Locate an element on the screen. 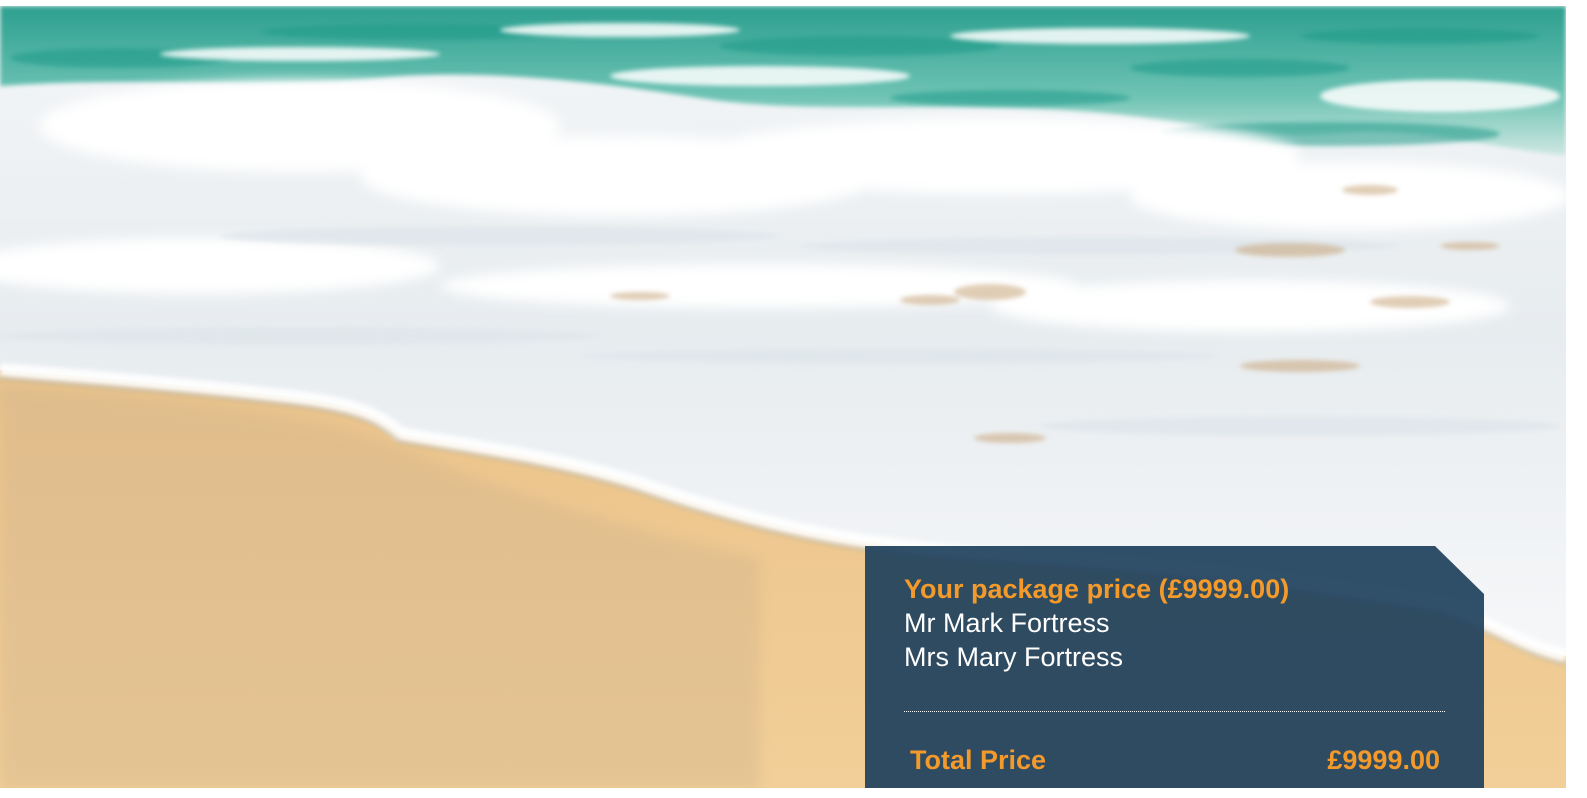 The width and height of the screenshot is (1587, 798). total-price-value: £9999.00 is located at coordinates (1383, 760).